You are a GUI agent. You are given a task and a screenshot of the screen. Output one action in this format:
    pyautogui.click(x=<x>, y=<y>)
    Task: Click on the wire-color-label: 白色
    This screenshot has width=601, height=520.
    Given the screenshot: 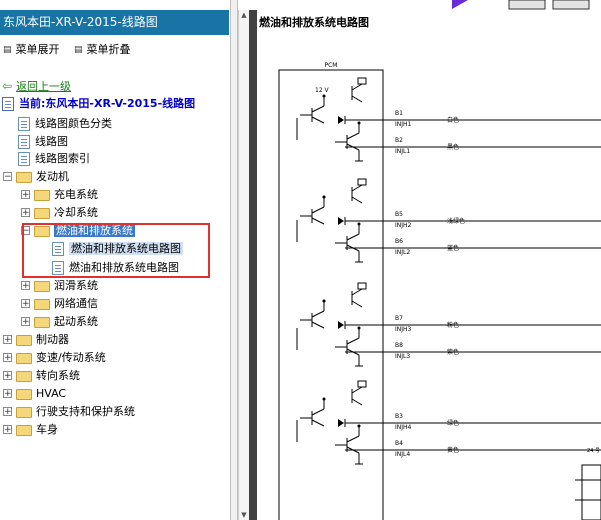 What is the action you would take?
    pyautogui.click(x=453, y=120)
    